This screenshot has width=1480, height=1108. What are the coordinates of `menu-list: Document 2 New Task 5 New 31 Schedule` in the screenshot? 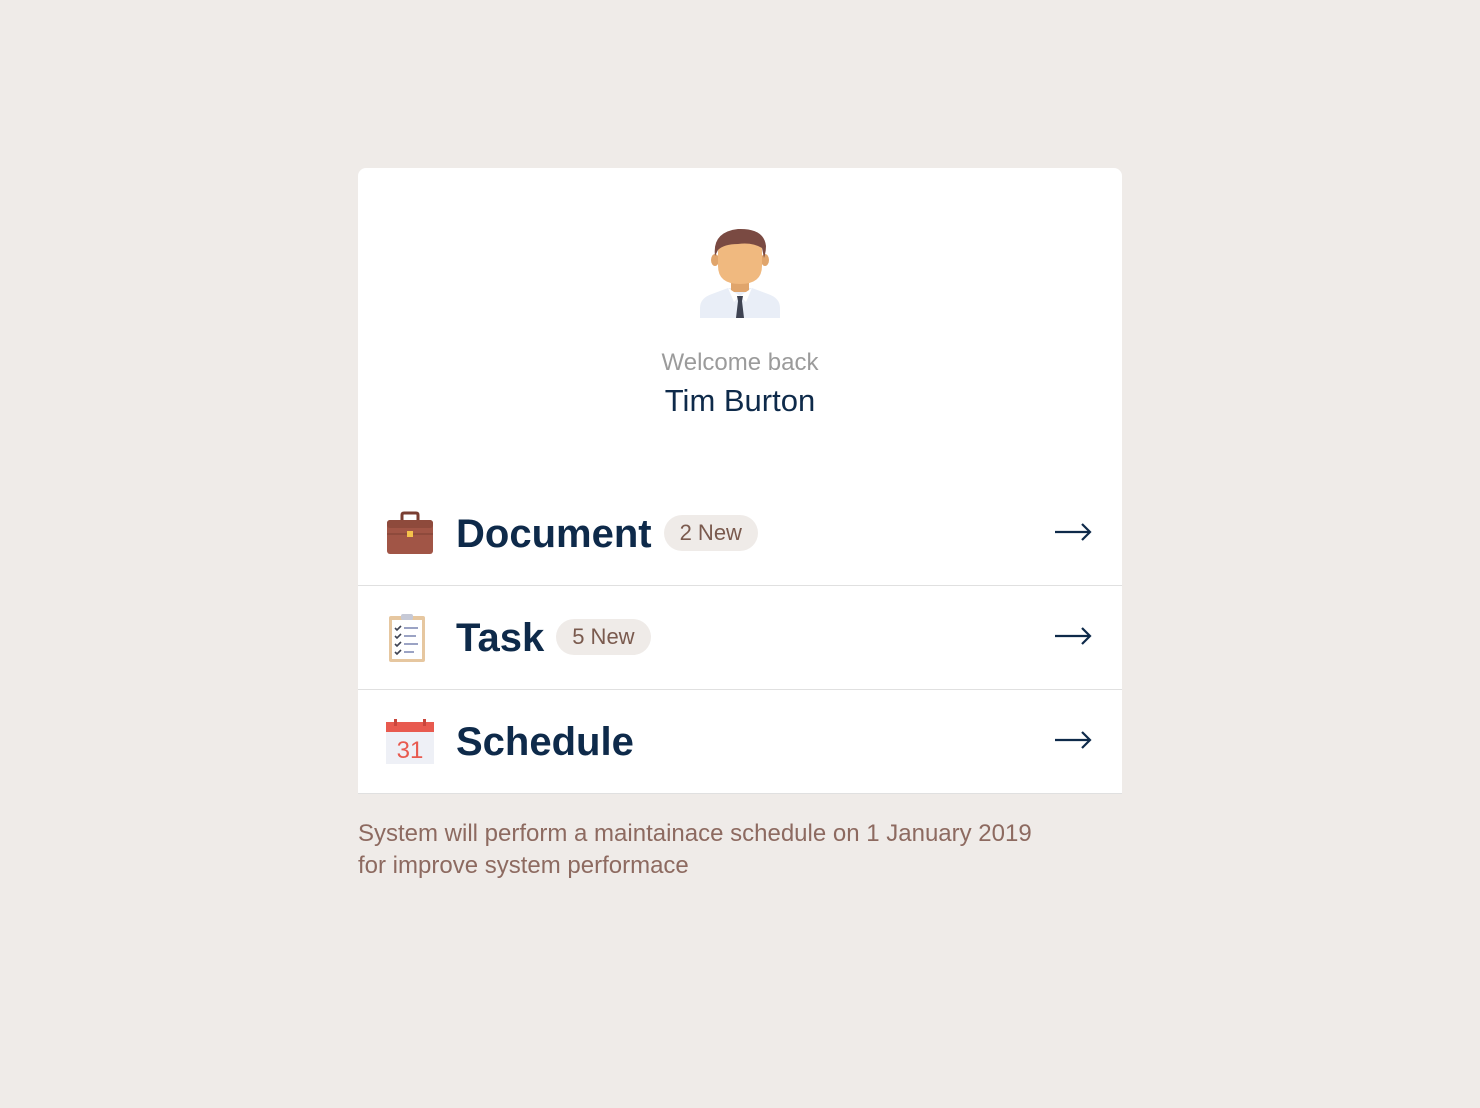 It's located at (740, 638).